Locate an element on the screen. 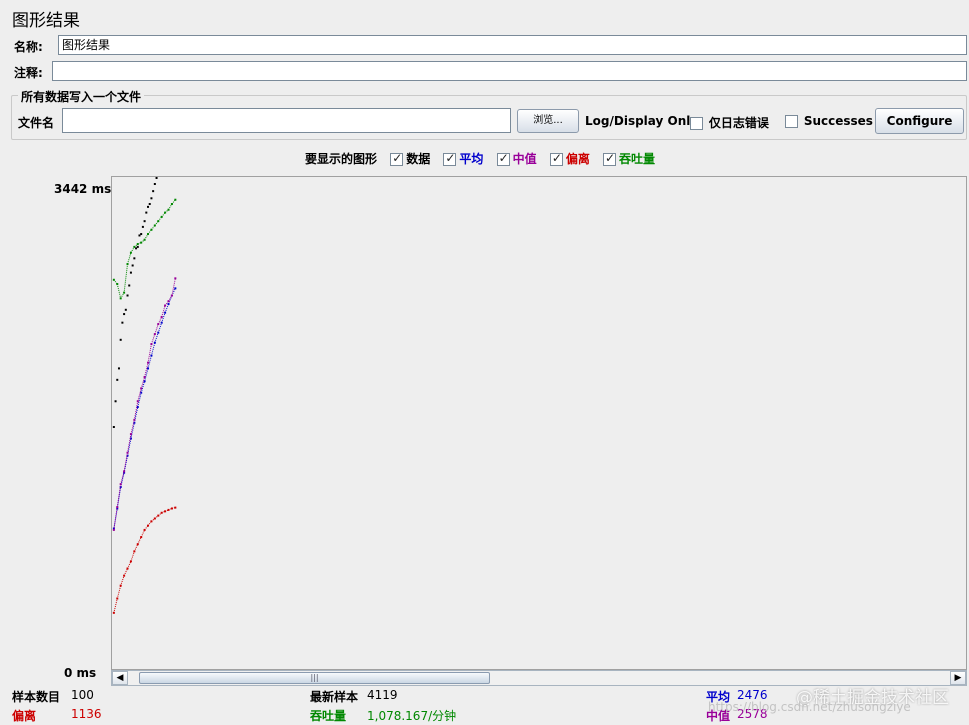  graph-option-deviation: 偏离 is located at coordinates (569, 158).